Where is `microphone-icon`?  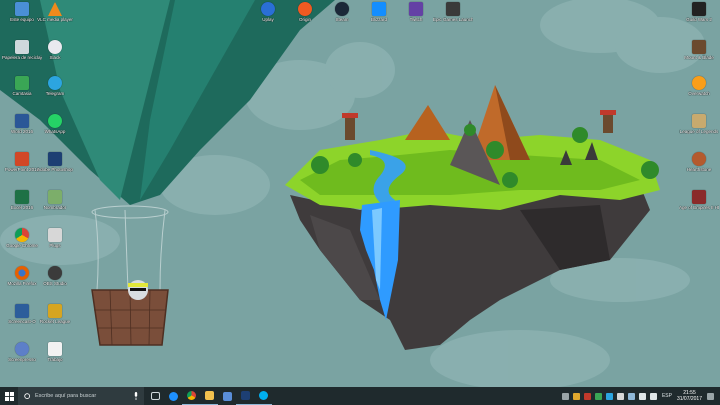 microphone-icon is located at coordinates (136, 396).